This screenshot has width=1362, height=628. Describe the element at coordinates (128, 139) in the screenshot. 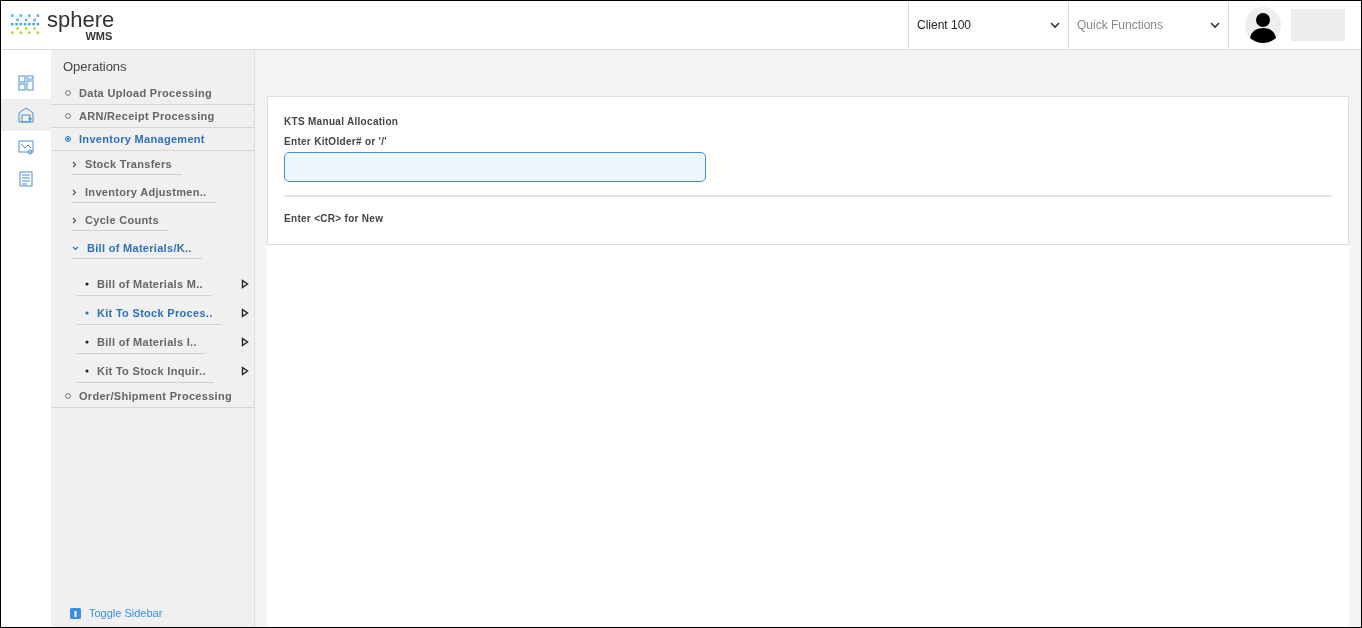

I see `menu-item: Inventory Management` at that location.